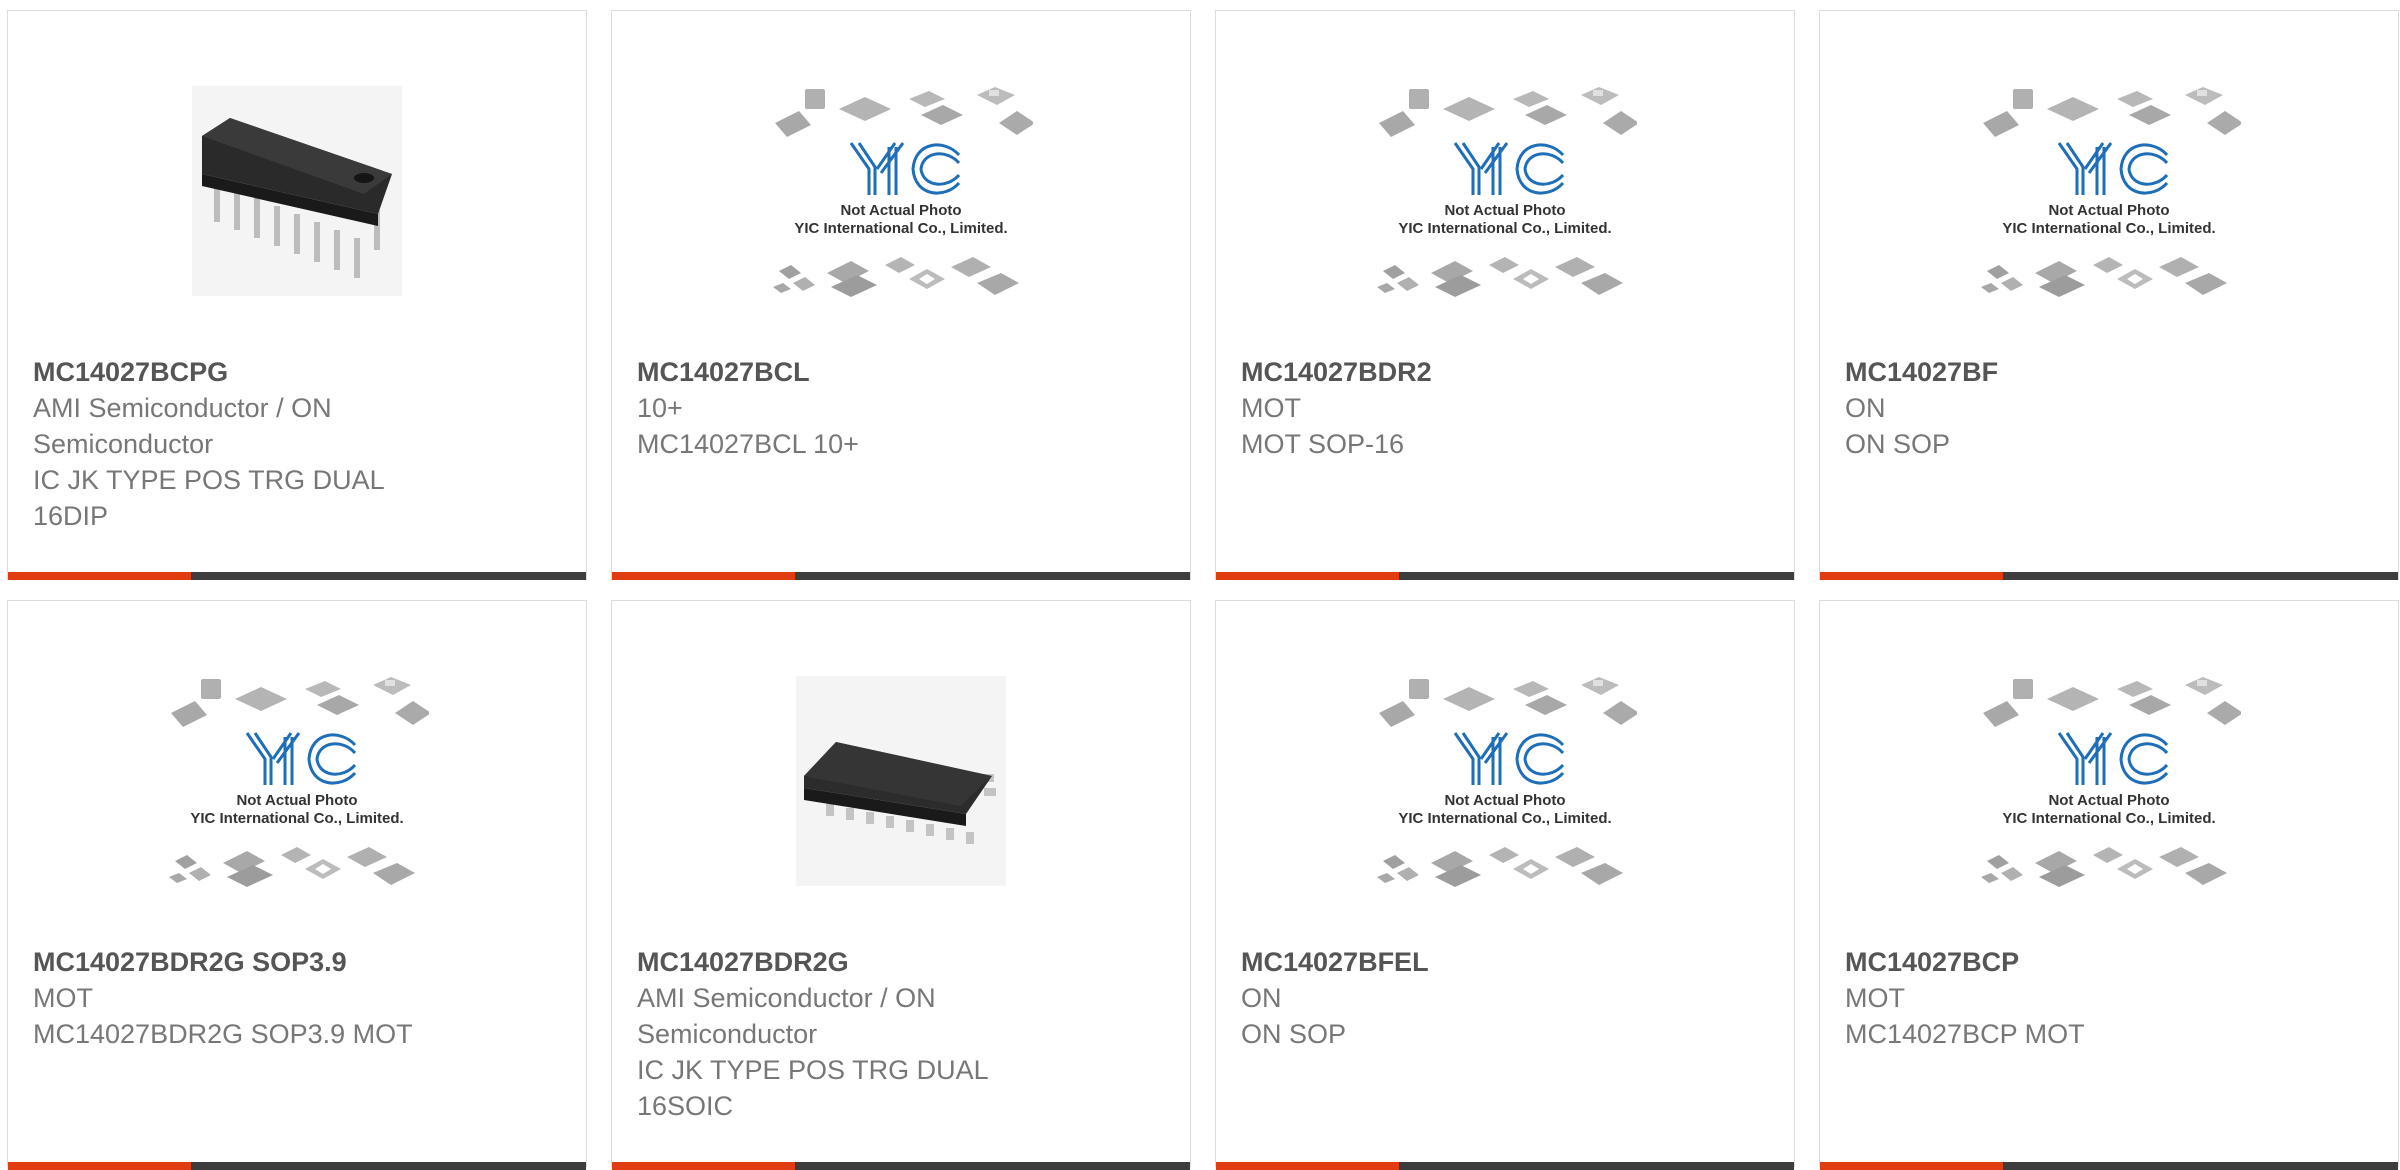 The image size is (2400, 1170). Describe the element at coordinates (1507, 962) in the screenshot. I see `part-number: MC14027BFEL` at that location.